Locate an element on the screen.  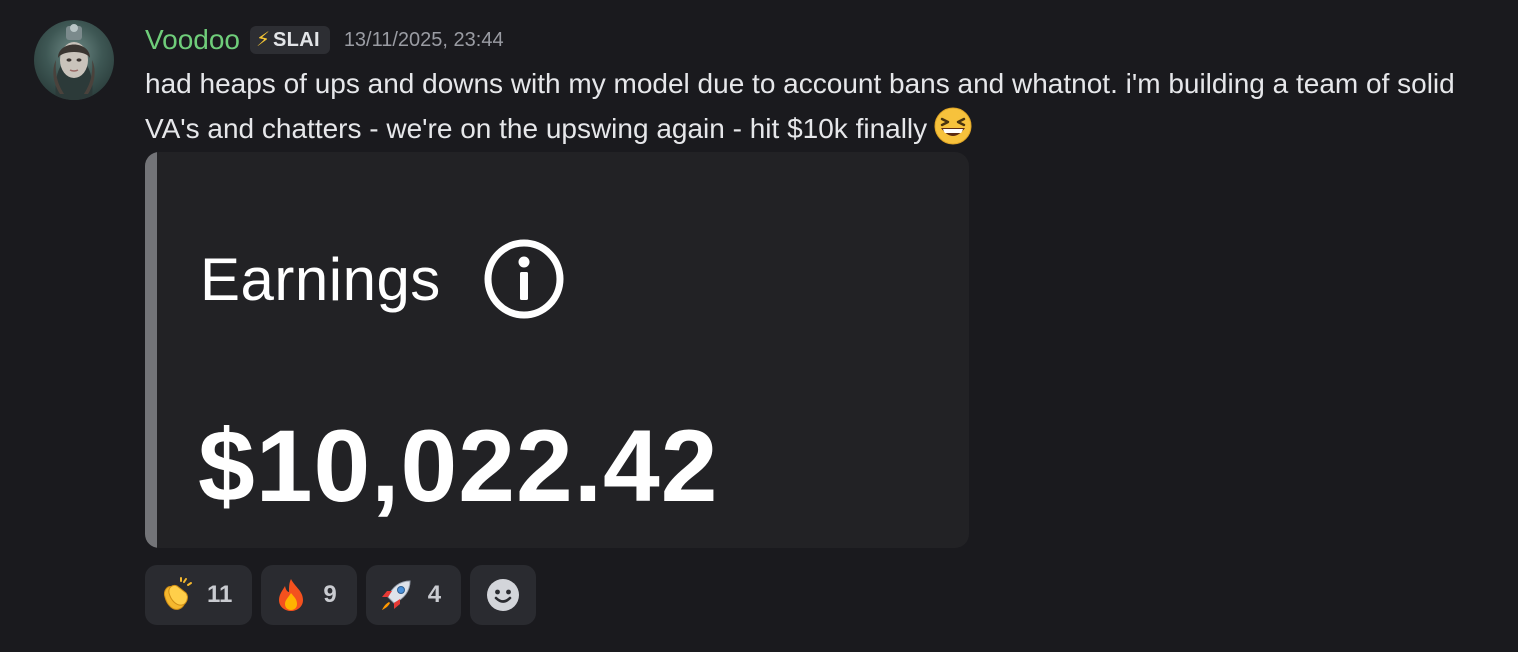
reaction-count: 9 is located at coordinates (330, 594).